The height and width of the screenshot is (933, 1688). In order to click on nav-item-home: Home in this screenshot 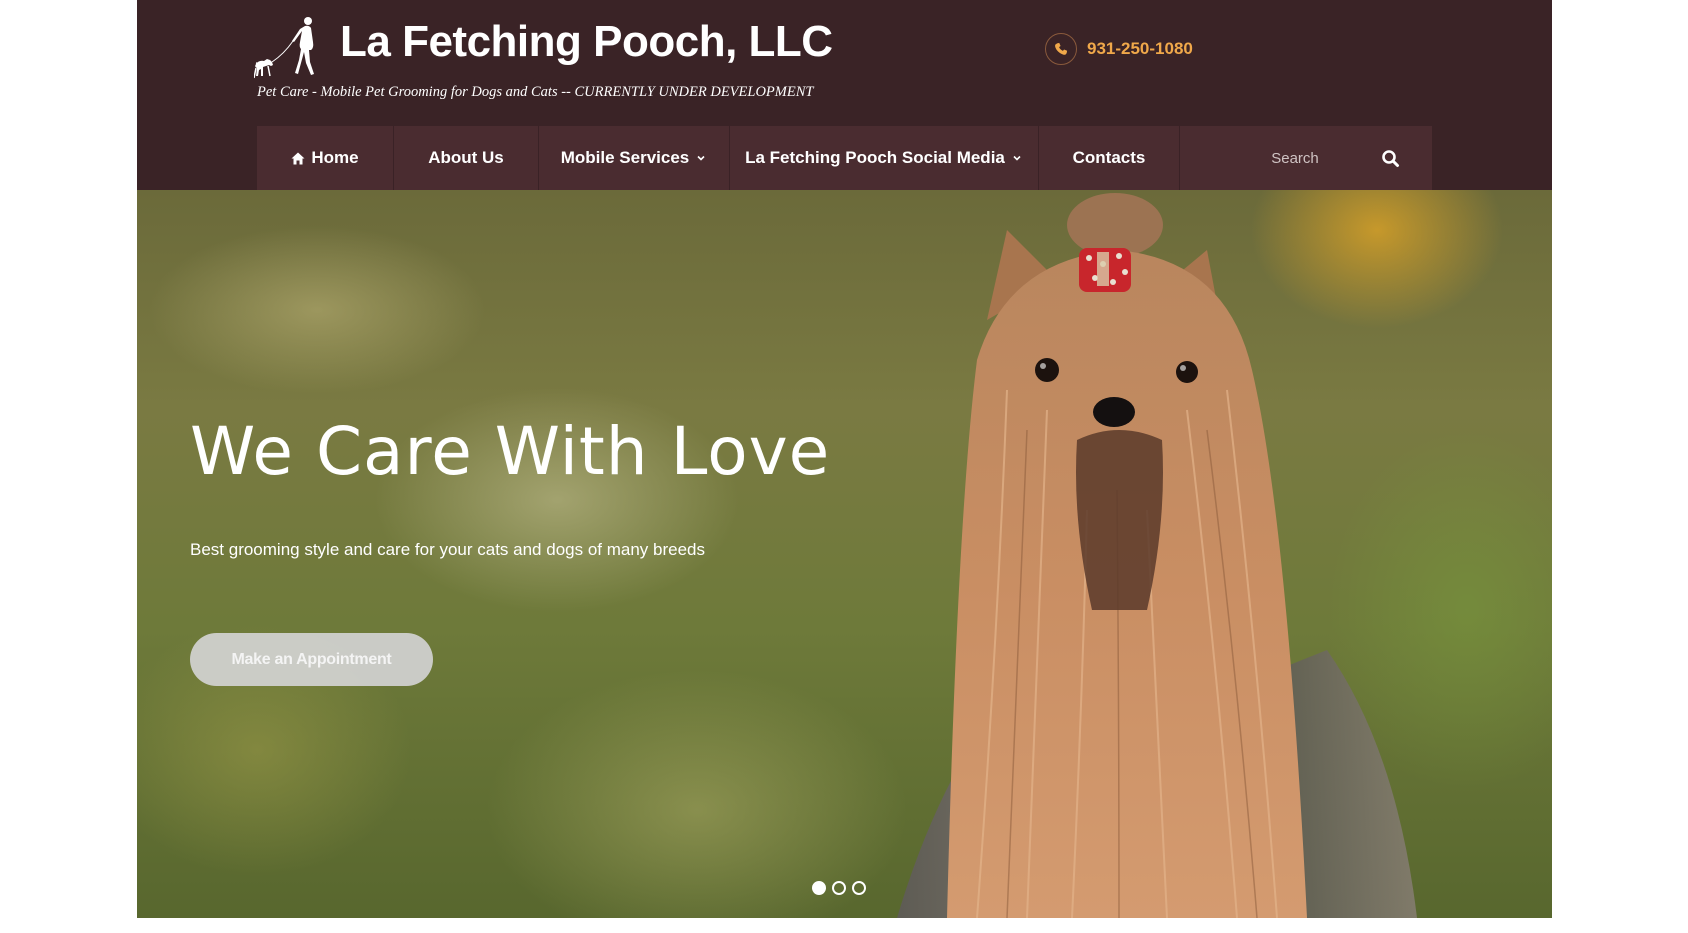, I will do `click(325, 158)`.